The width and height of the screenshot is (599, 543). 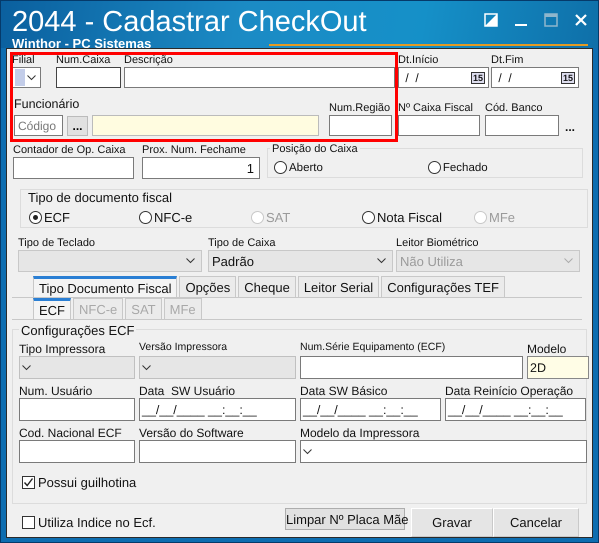 I want to click on window-title: 2044 - Cadastrar CheckOut, so click(x=189, y=22).